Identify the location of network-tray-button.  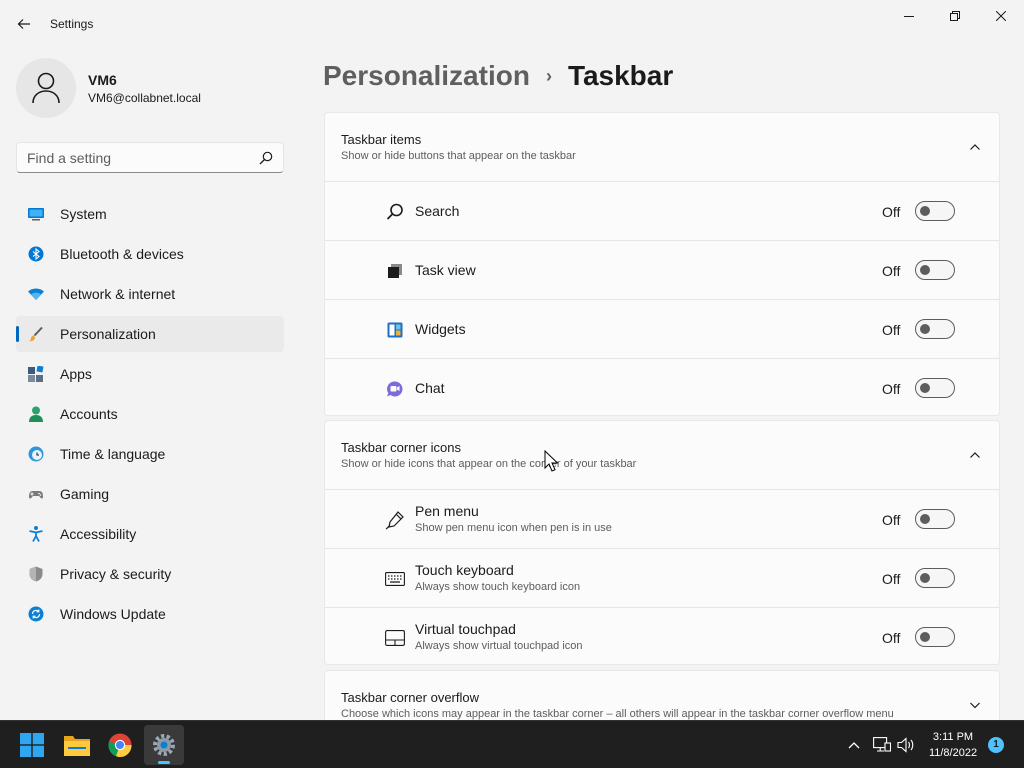
(882, 745).